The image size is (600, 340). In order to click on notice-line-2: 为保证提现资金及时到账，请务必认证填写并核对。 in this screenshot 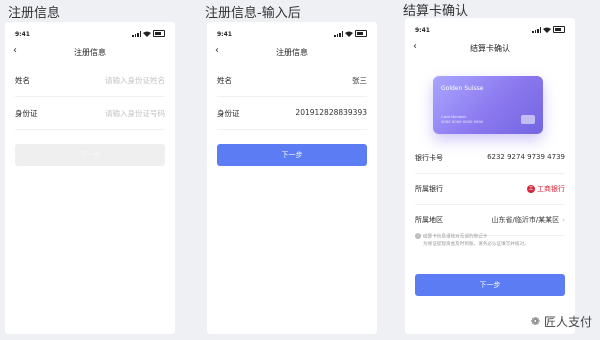, I will do `click(476, 244)`.